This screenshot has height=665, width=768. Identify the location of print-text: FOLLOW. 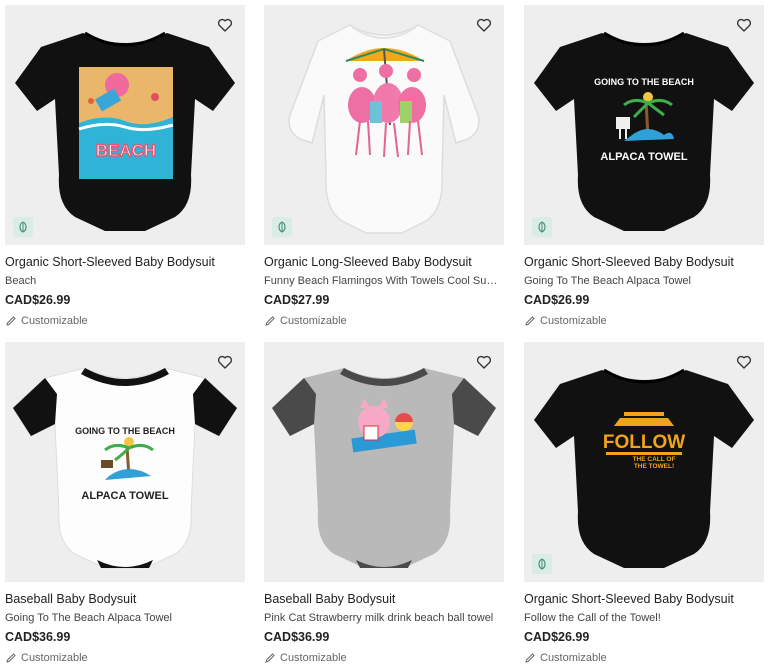
(644, 442).